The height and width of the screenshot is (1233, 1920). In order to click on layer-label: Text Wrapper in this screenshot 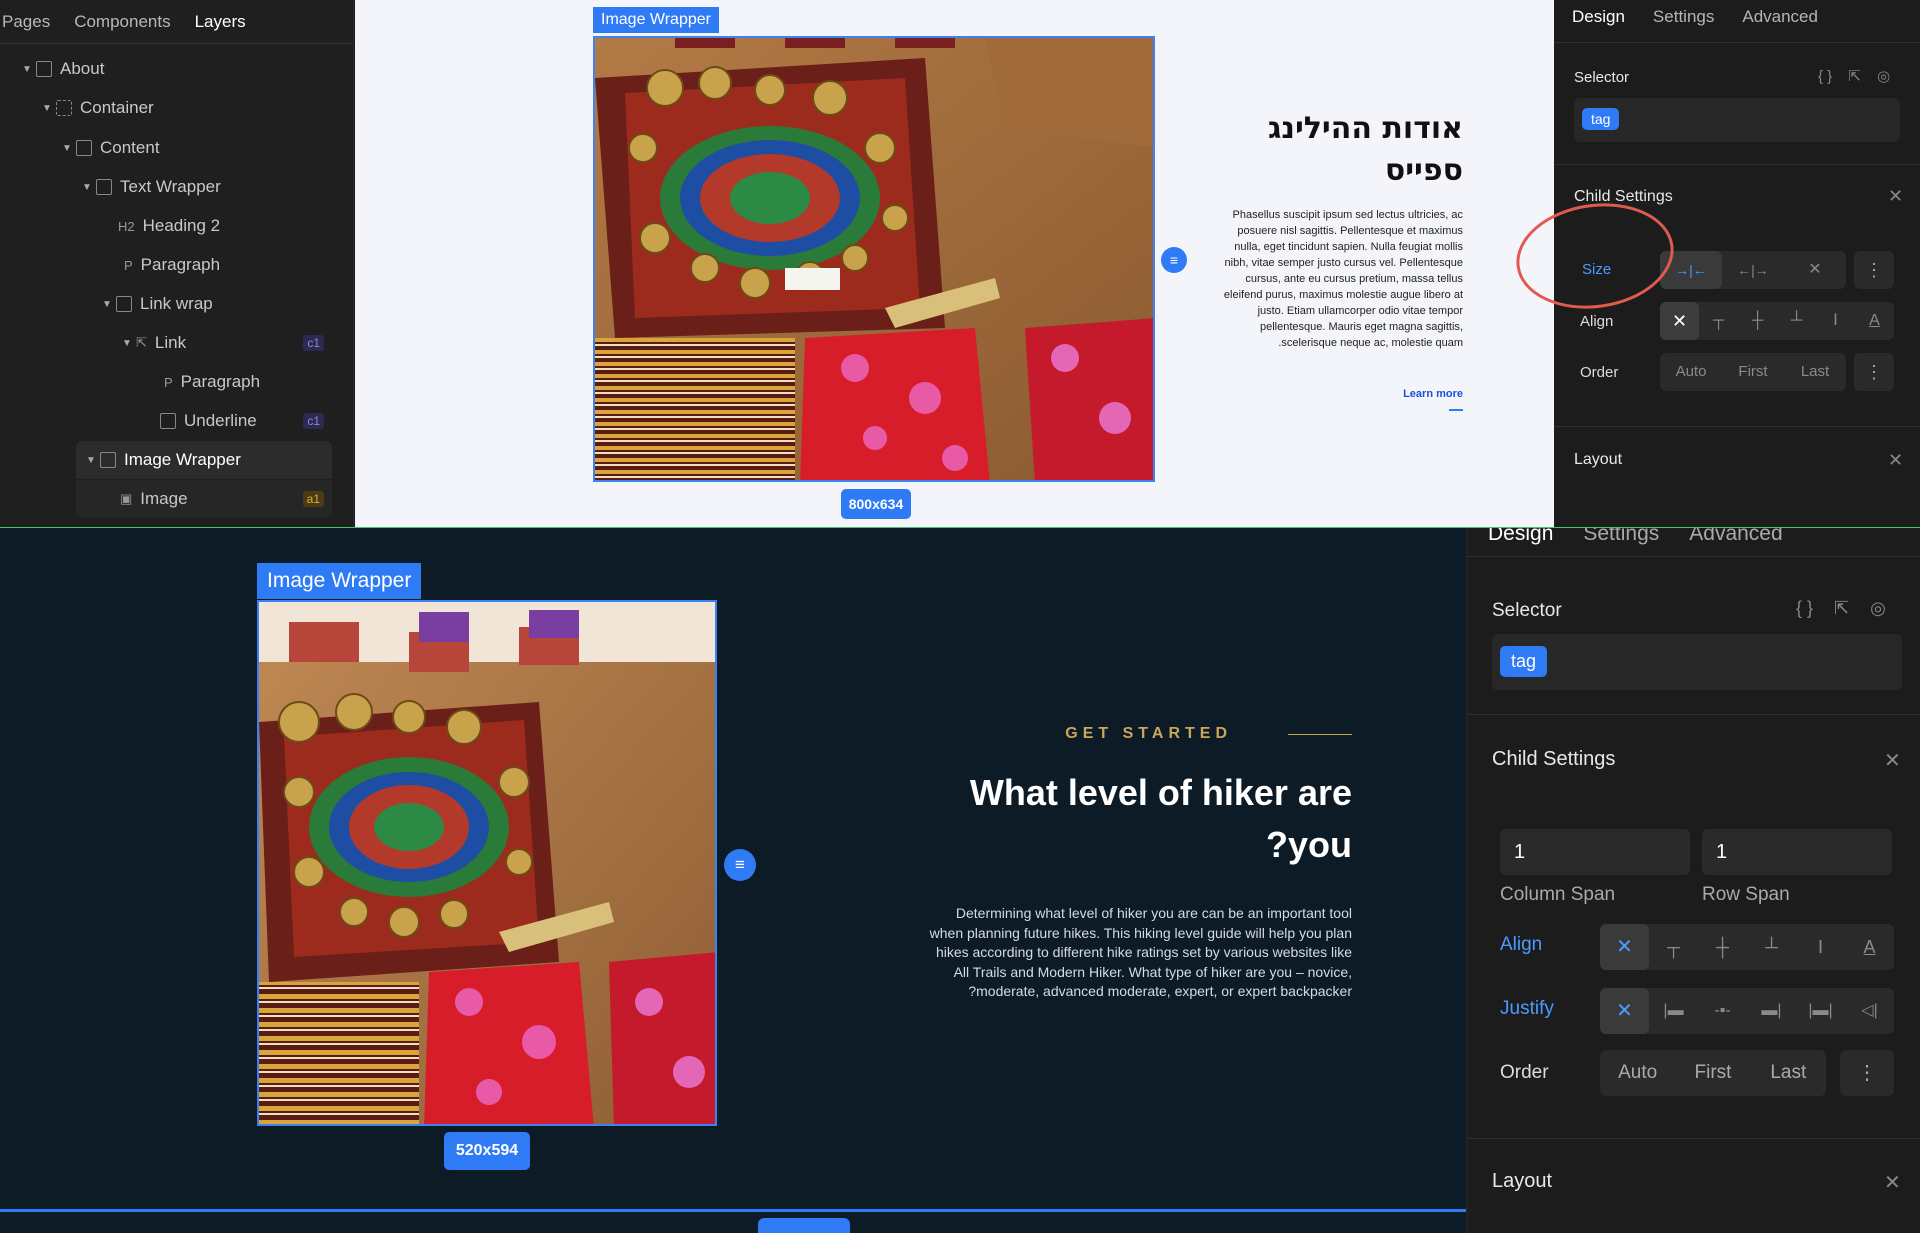, I will do `click(170, 186)`.